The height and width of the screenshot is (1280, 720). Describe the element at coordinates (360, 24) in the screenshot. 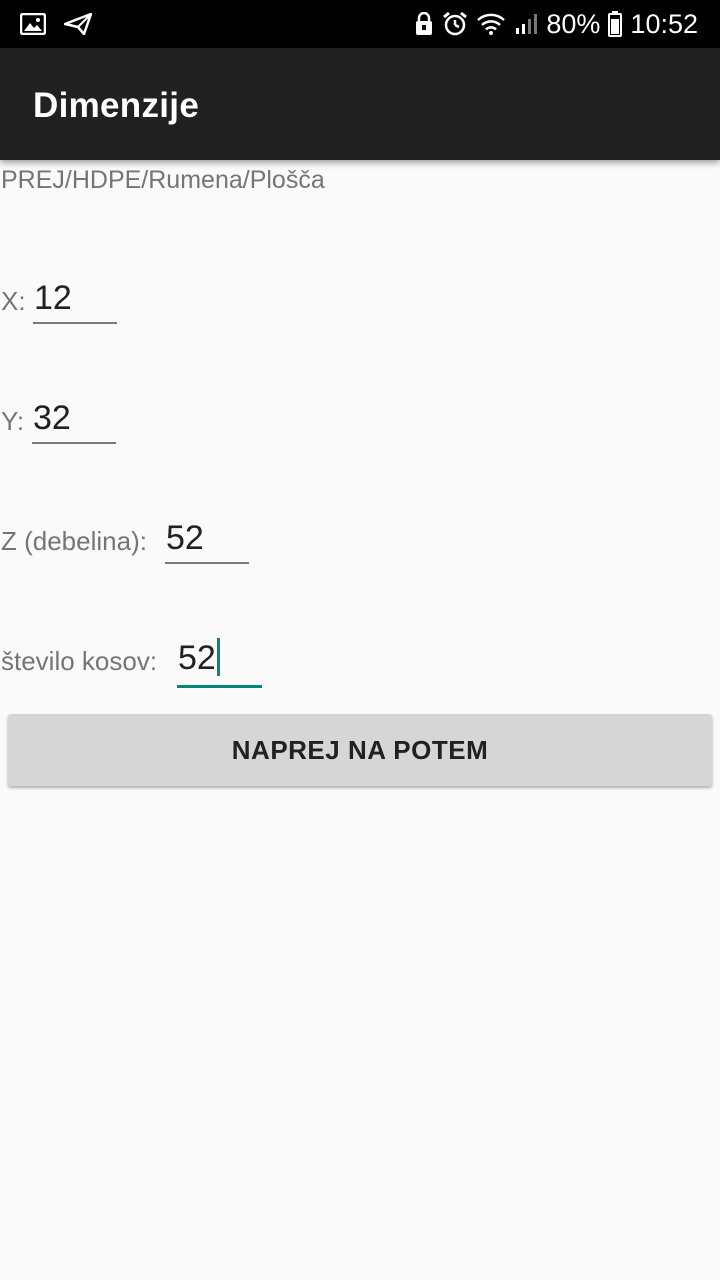

I see `status-bar: 80% 10:52` at that location.